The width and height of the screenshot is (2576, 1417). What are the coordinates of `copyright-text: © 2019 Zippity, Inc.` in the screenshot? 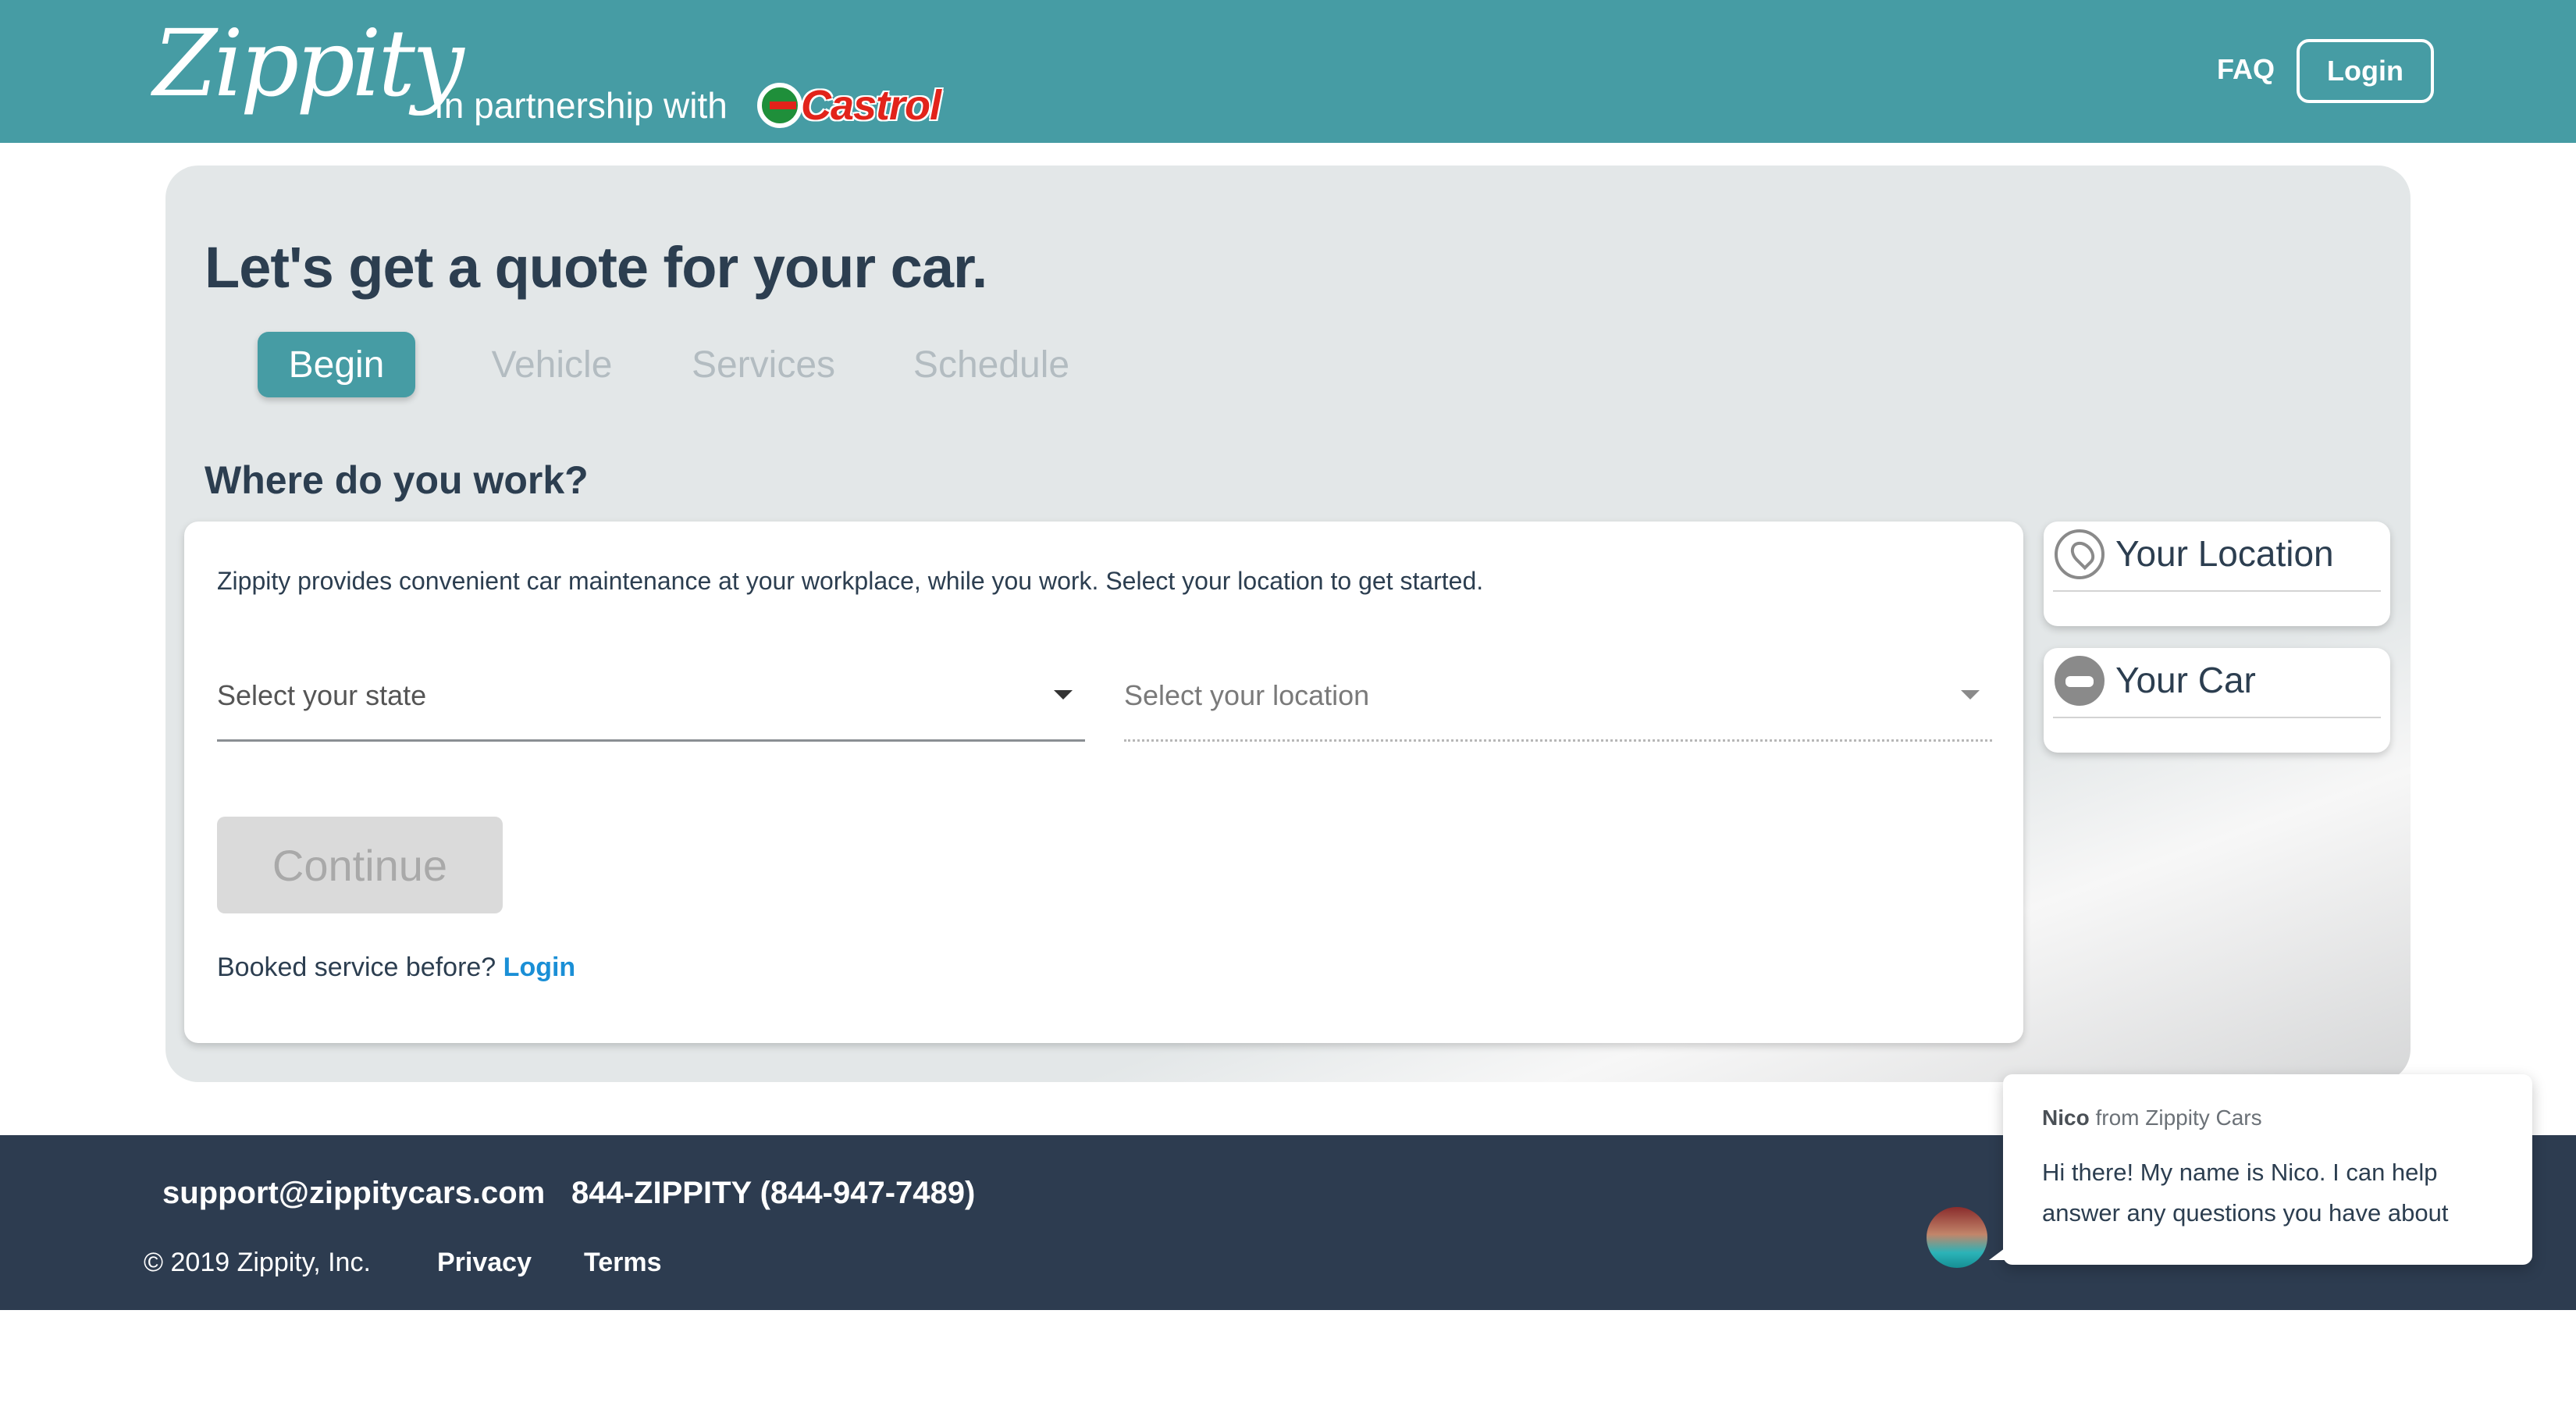 It's located at (257, 1262).